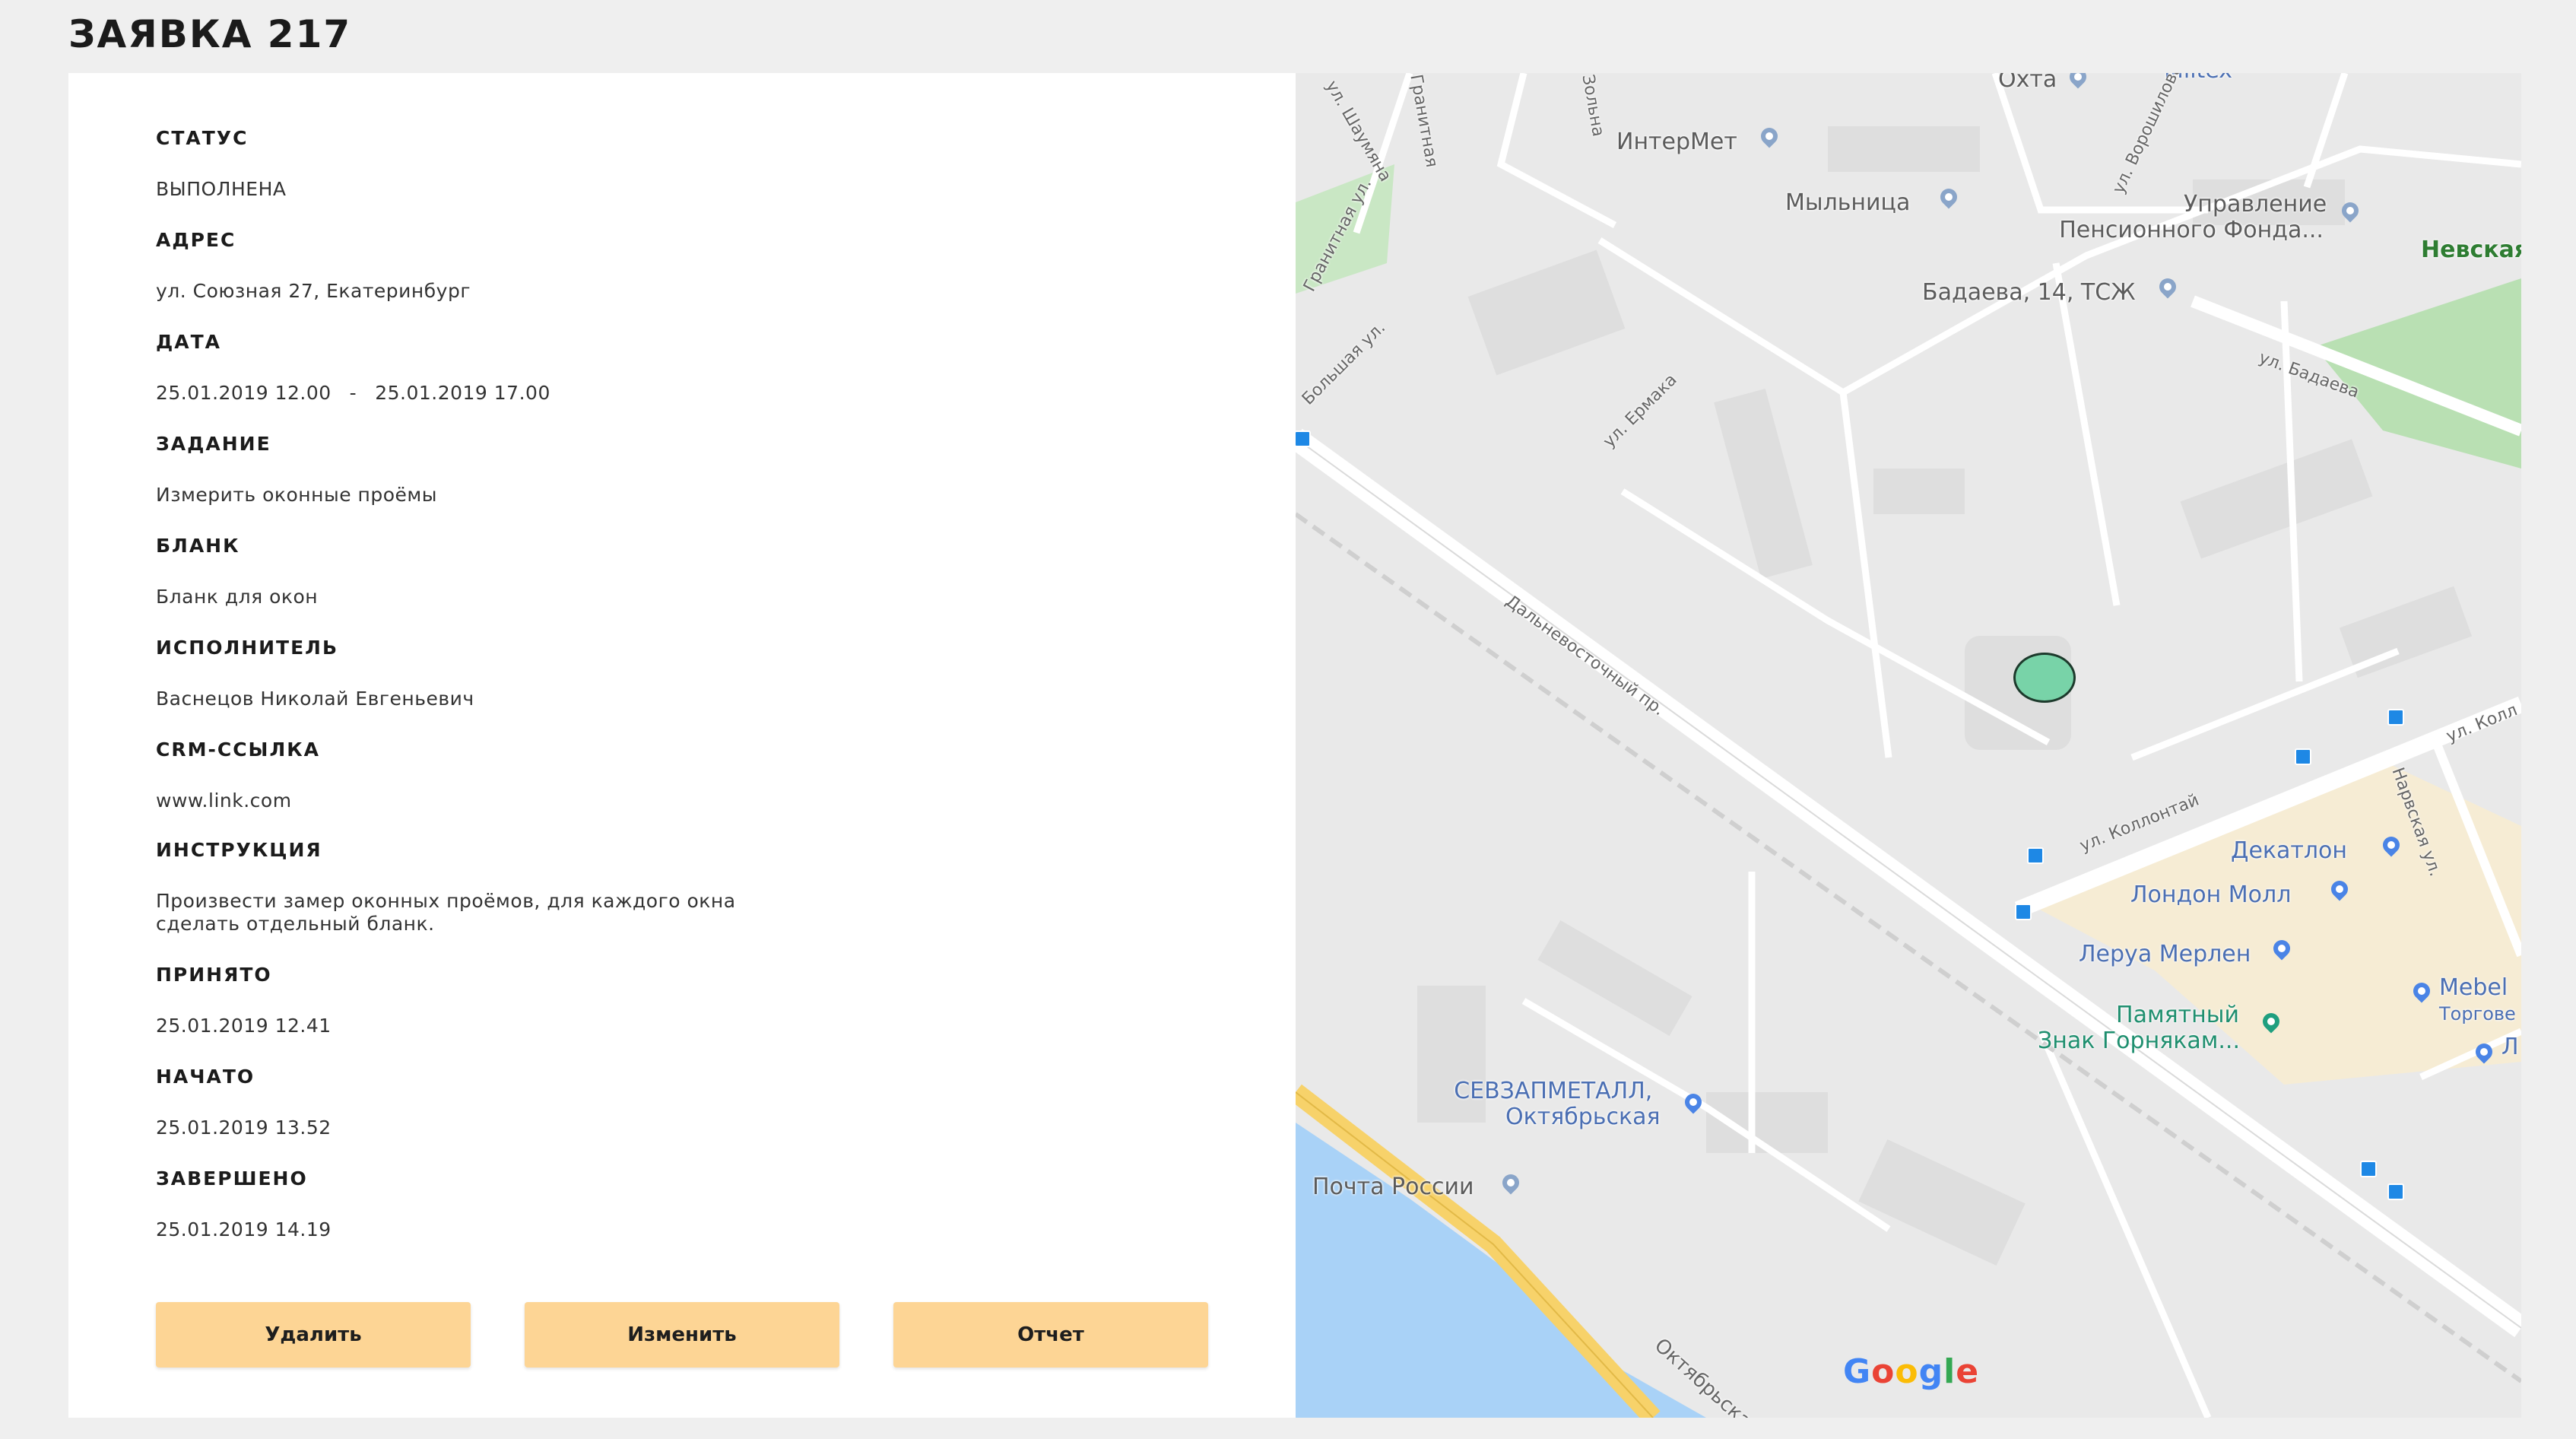 This screenshot has width=2576, height=1439. Describe the element at coordinates (213, 444) in the screenshot. I see `task-label: ЗАДАНИЕ` at that location.